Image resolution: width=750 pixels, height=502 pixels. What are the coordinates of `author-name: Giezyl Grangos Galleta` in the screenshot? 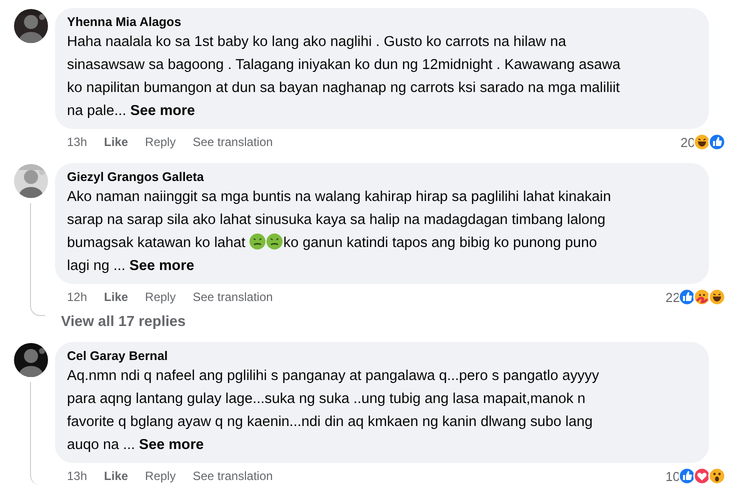 It's located at (382, 177).